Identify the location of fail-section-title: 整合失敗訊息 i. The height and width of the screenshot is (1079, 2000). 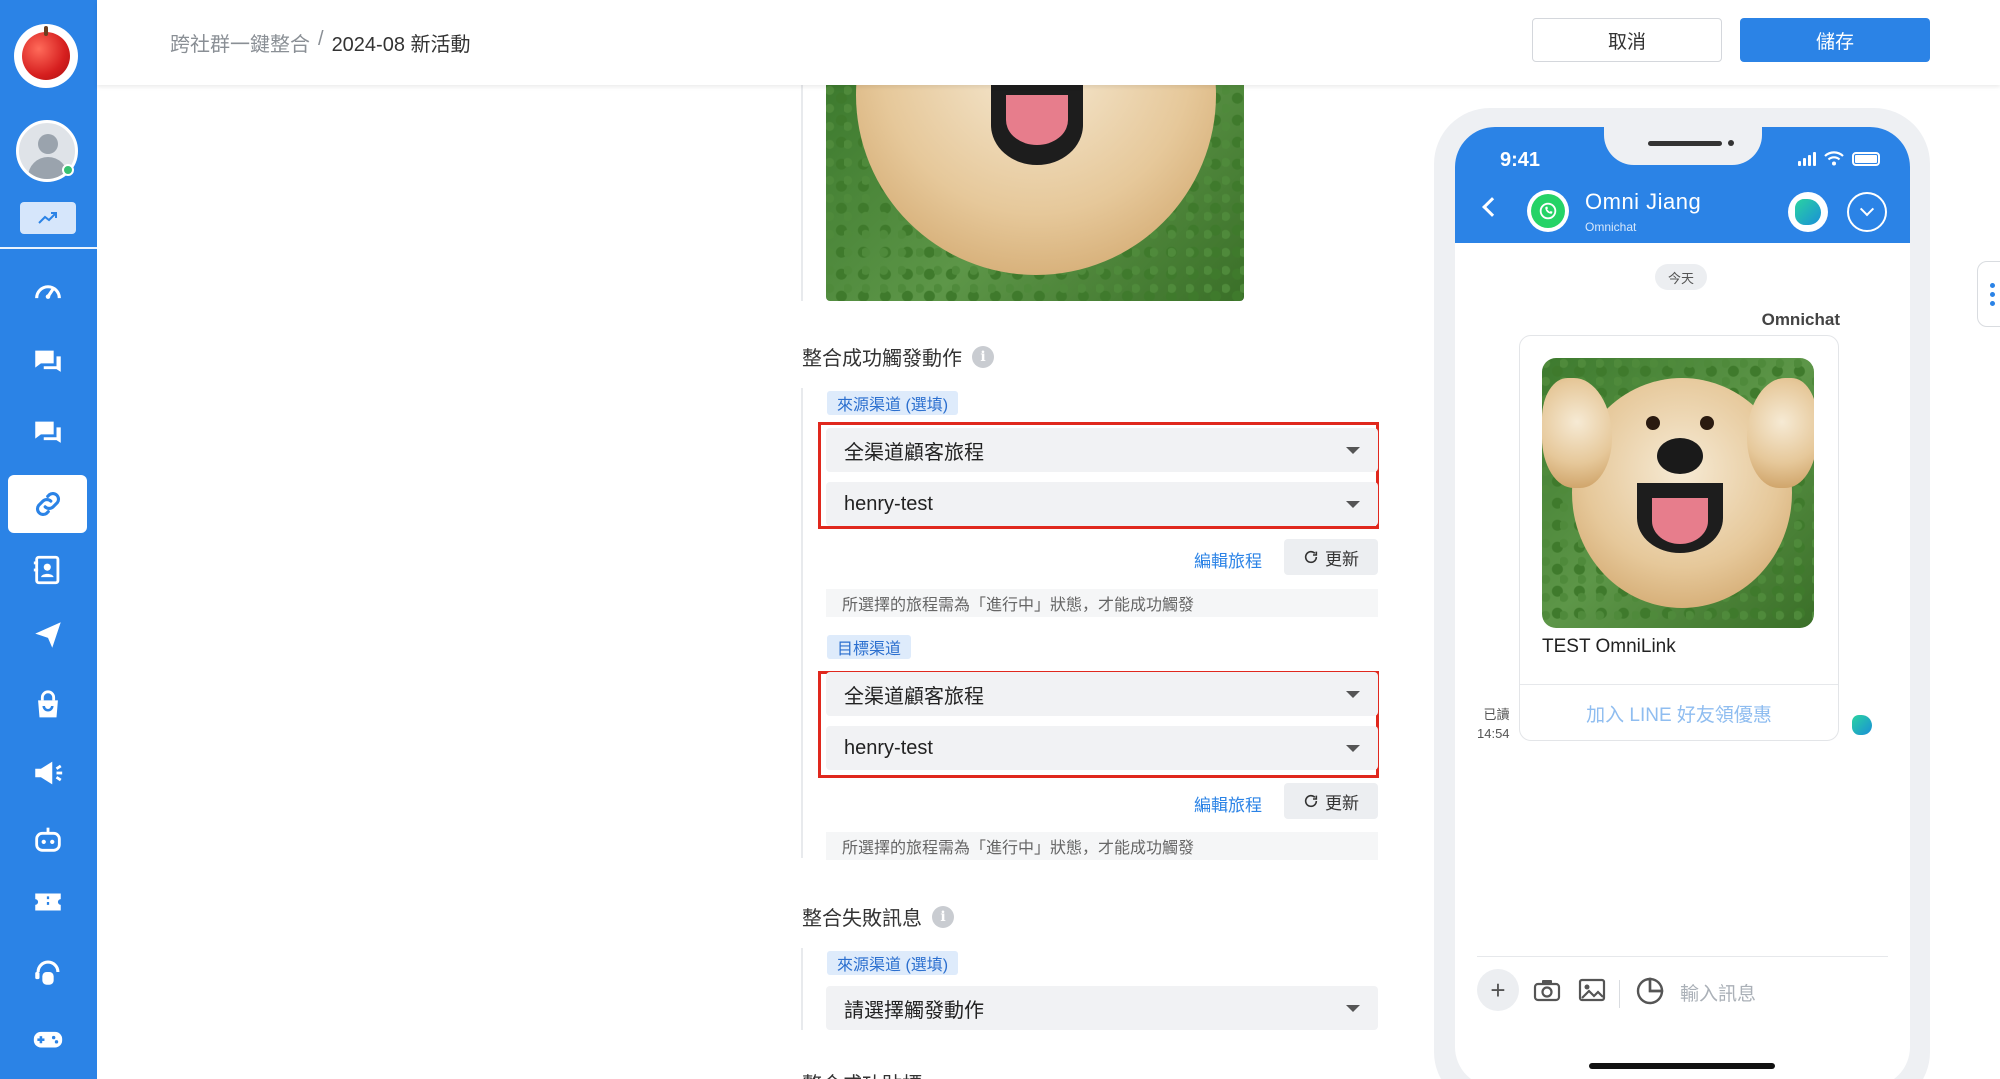
(878, 916).